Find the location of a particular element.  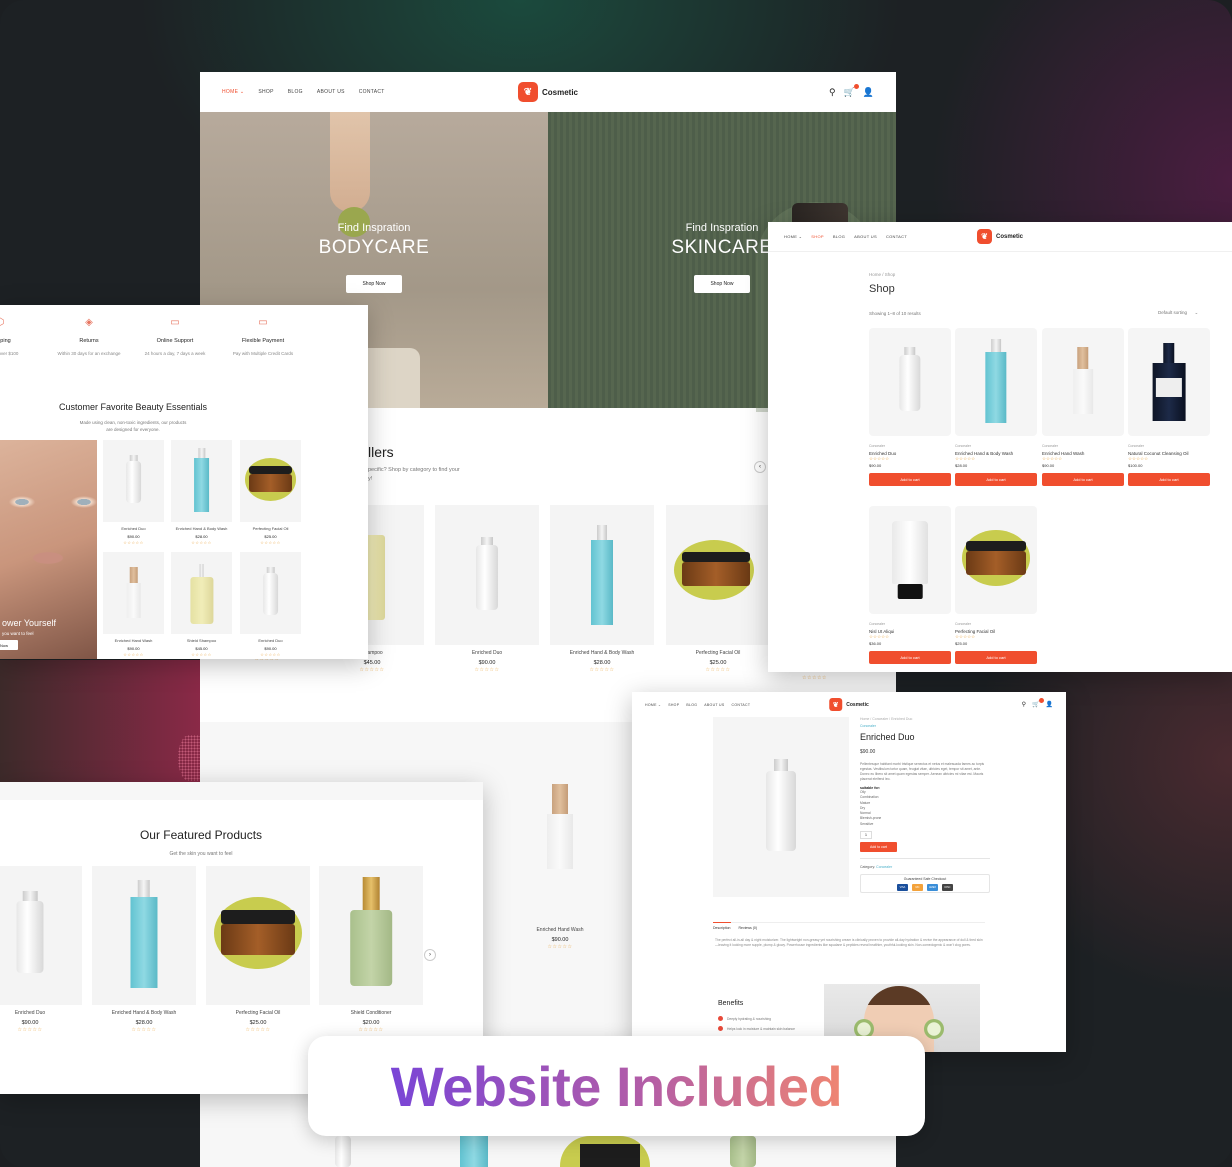

product-price: $25.00 is located at coordinates (961, 643).